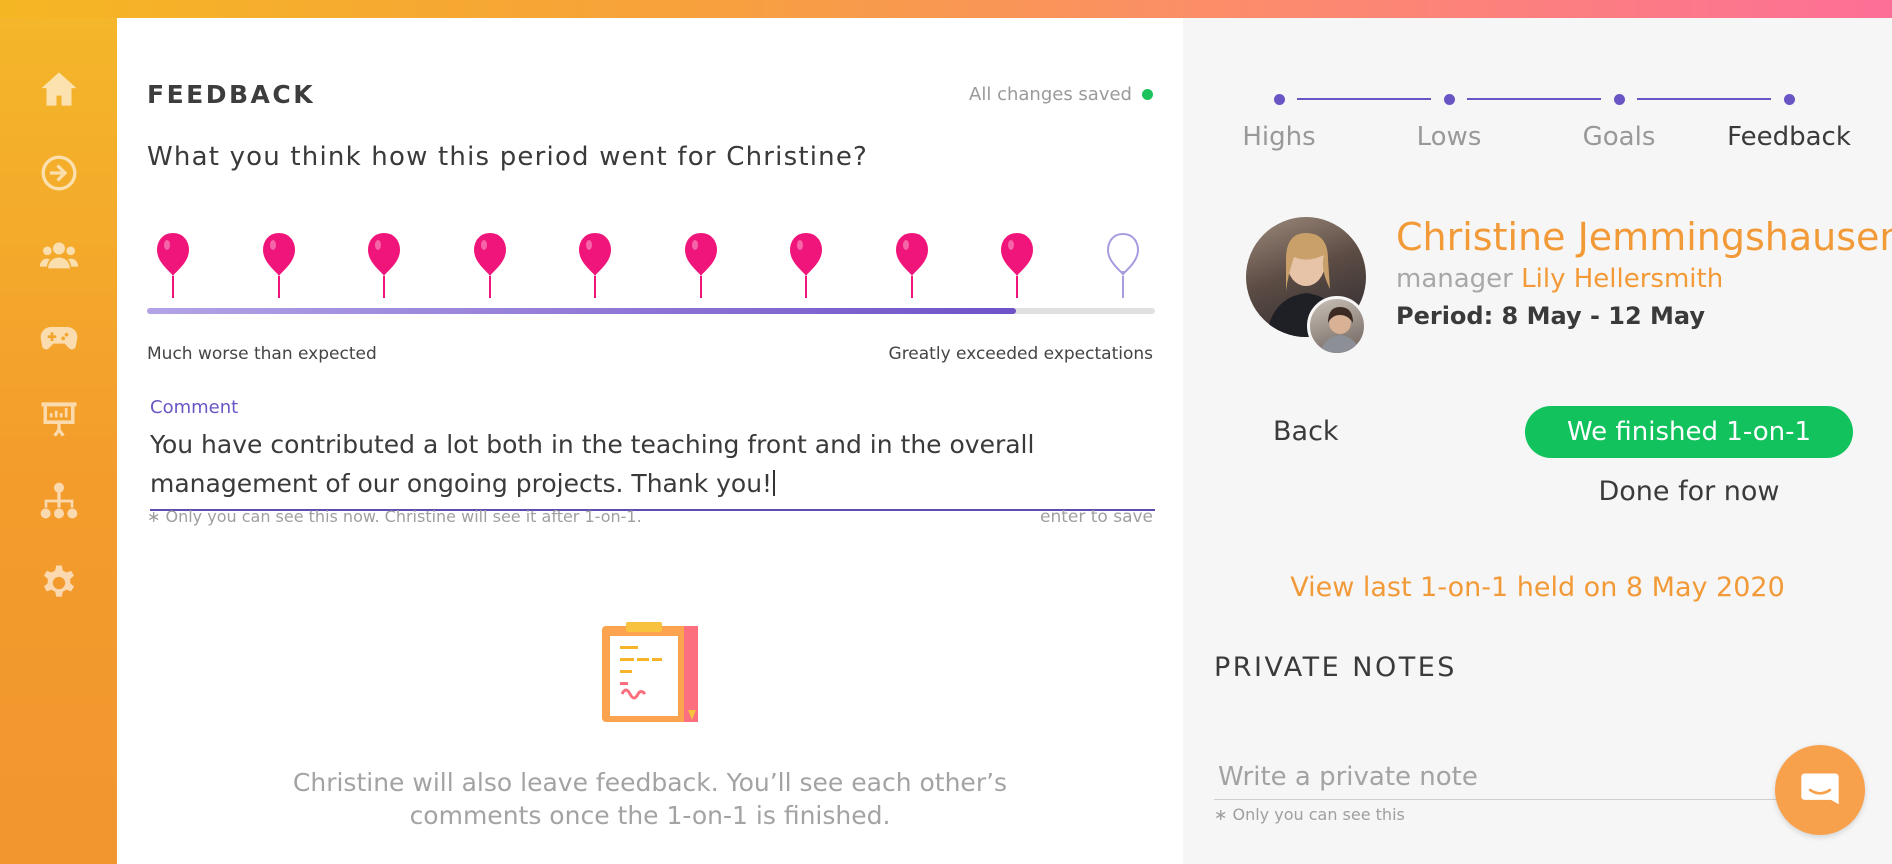 The height and width of the screenshot is (864, 1892). Describe the element at coordinates (1619, 137) in the screenshot. I see `step-goals: Goals` at that location.